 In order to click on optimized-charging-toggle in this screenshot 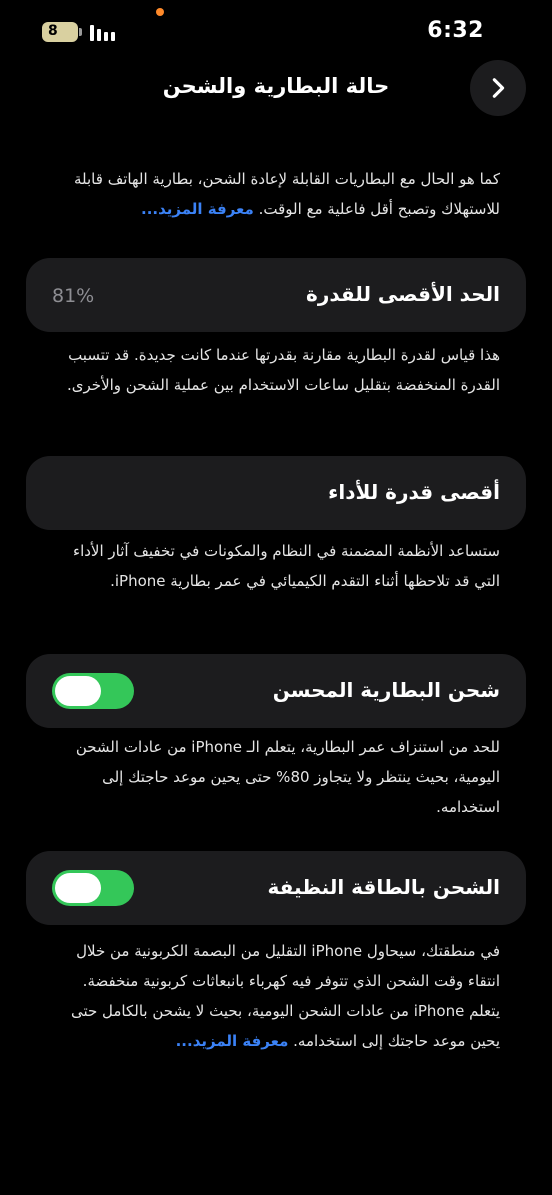, I will do `click(93, 691)`.